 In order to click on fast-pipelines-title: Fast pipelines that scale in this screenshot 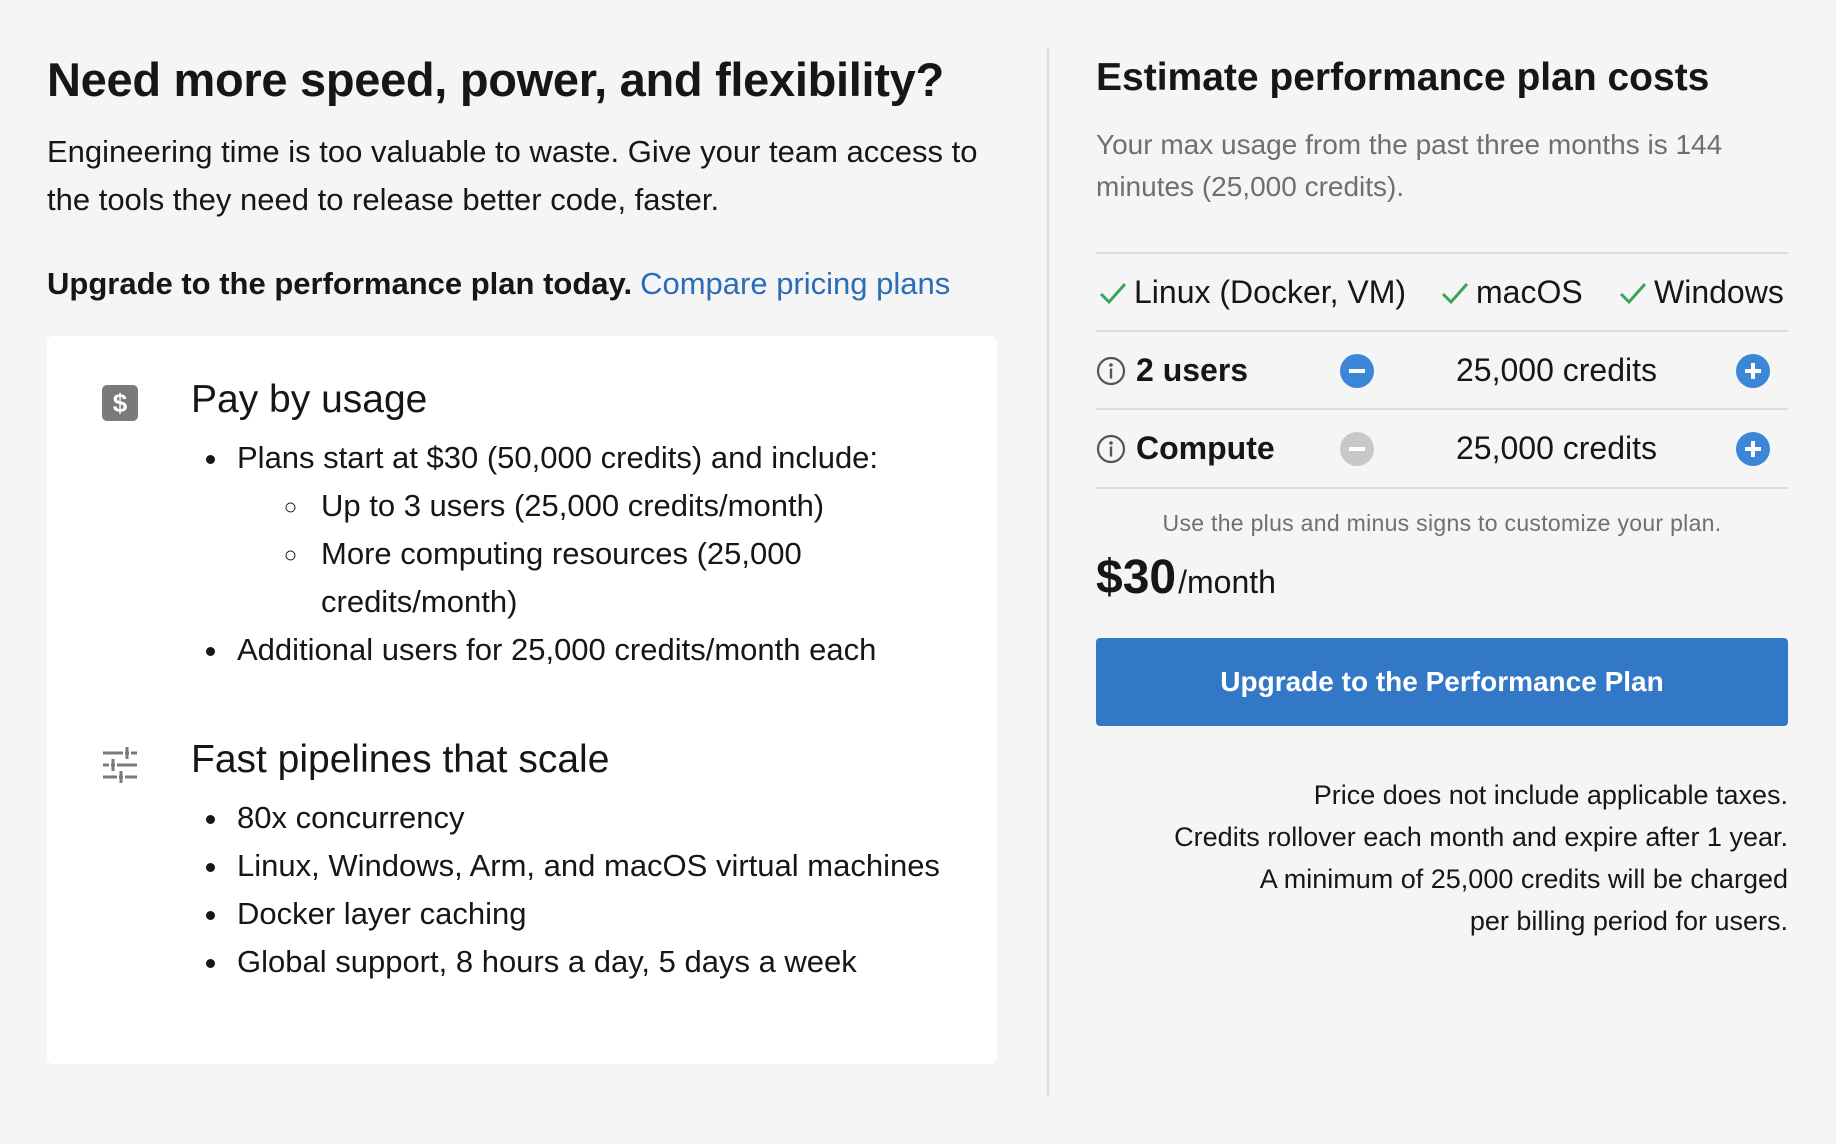, I will do `click(400, 759)`.